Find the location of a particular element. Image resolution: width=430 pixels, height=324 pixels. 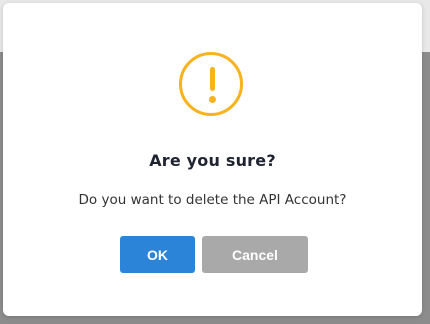

cancel-button: Cancel is located at coordinates (255, 254).